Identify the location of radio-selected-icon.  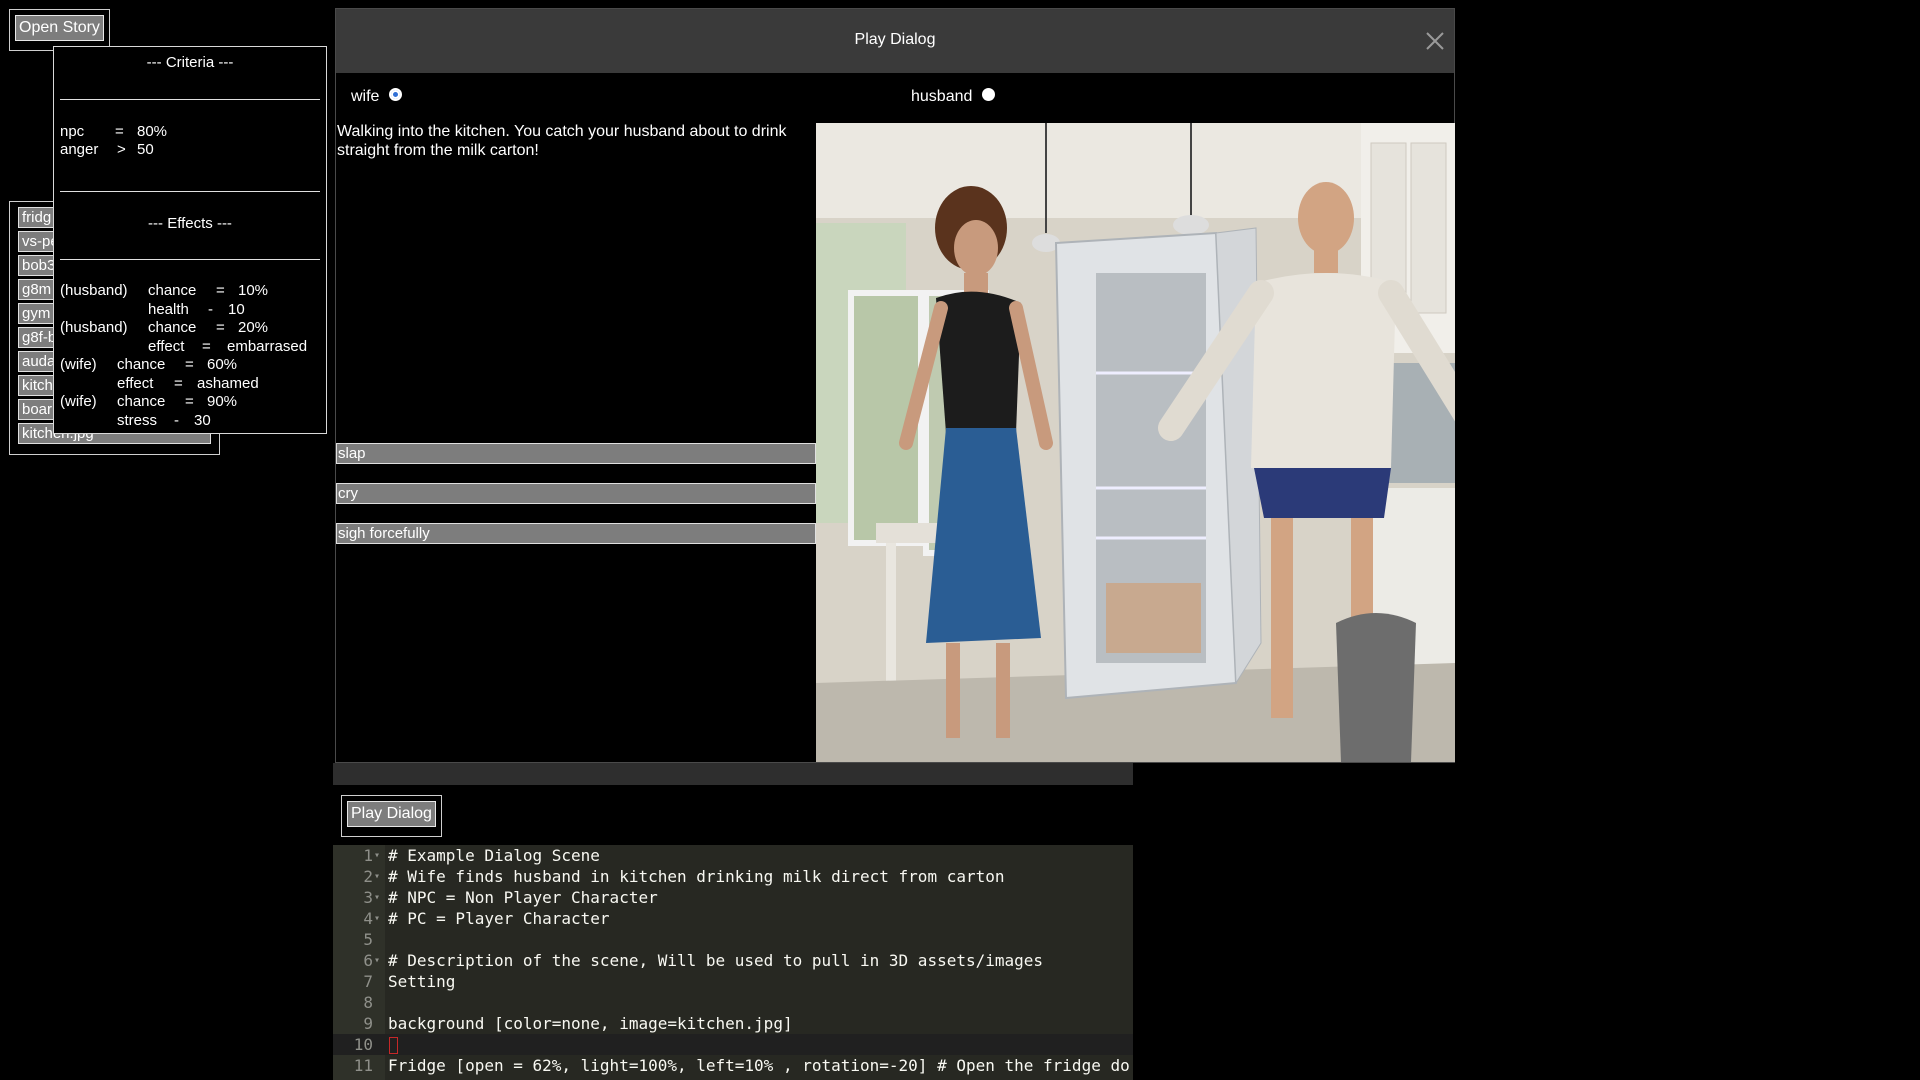
(396, 95).